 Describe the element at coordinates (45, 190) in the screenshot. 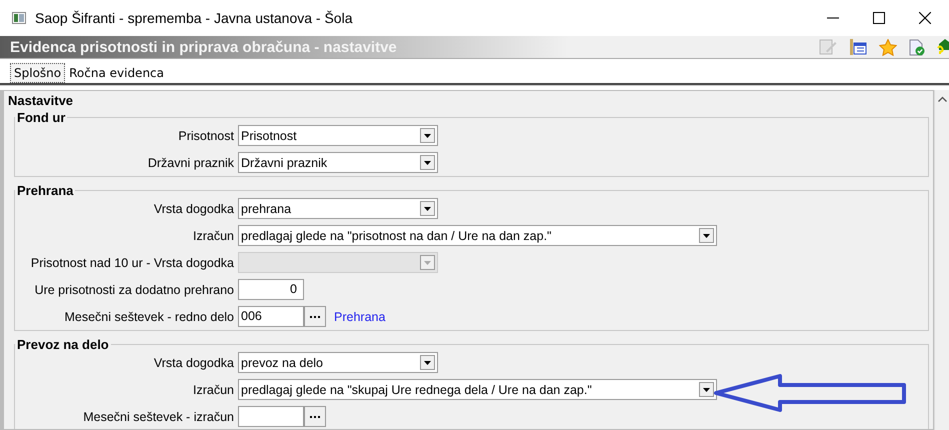

I see `section-title: Prehrana` at that location.